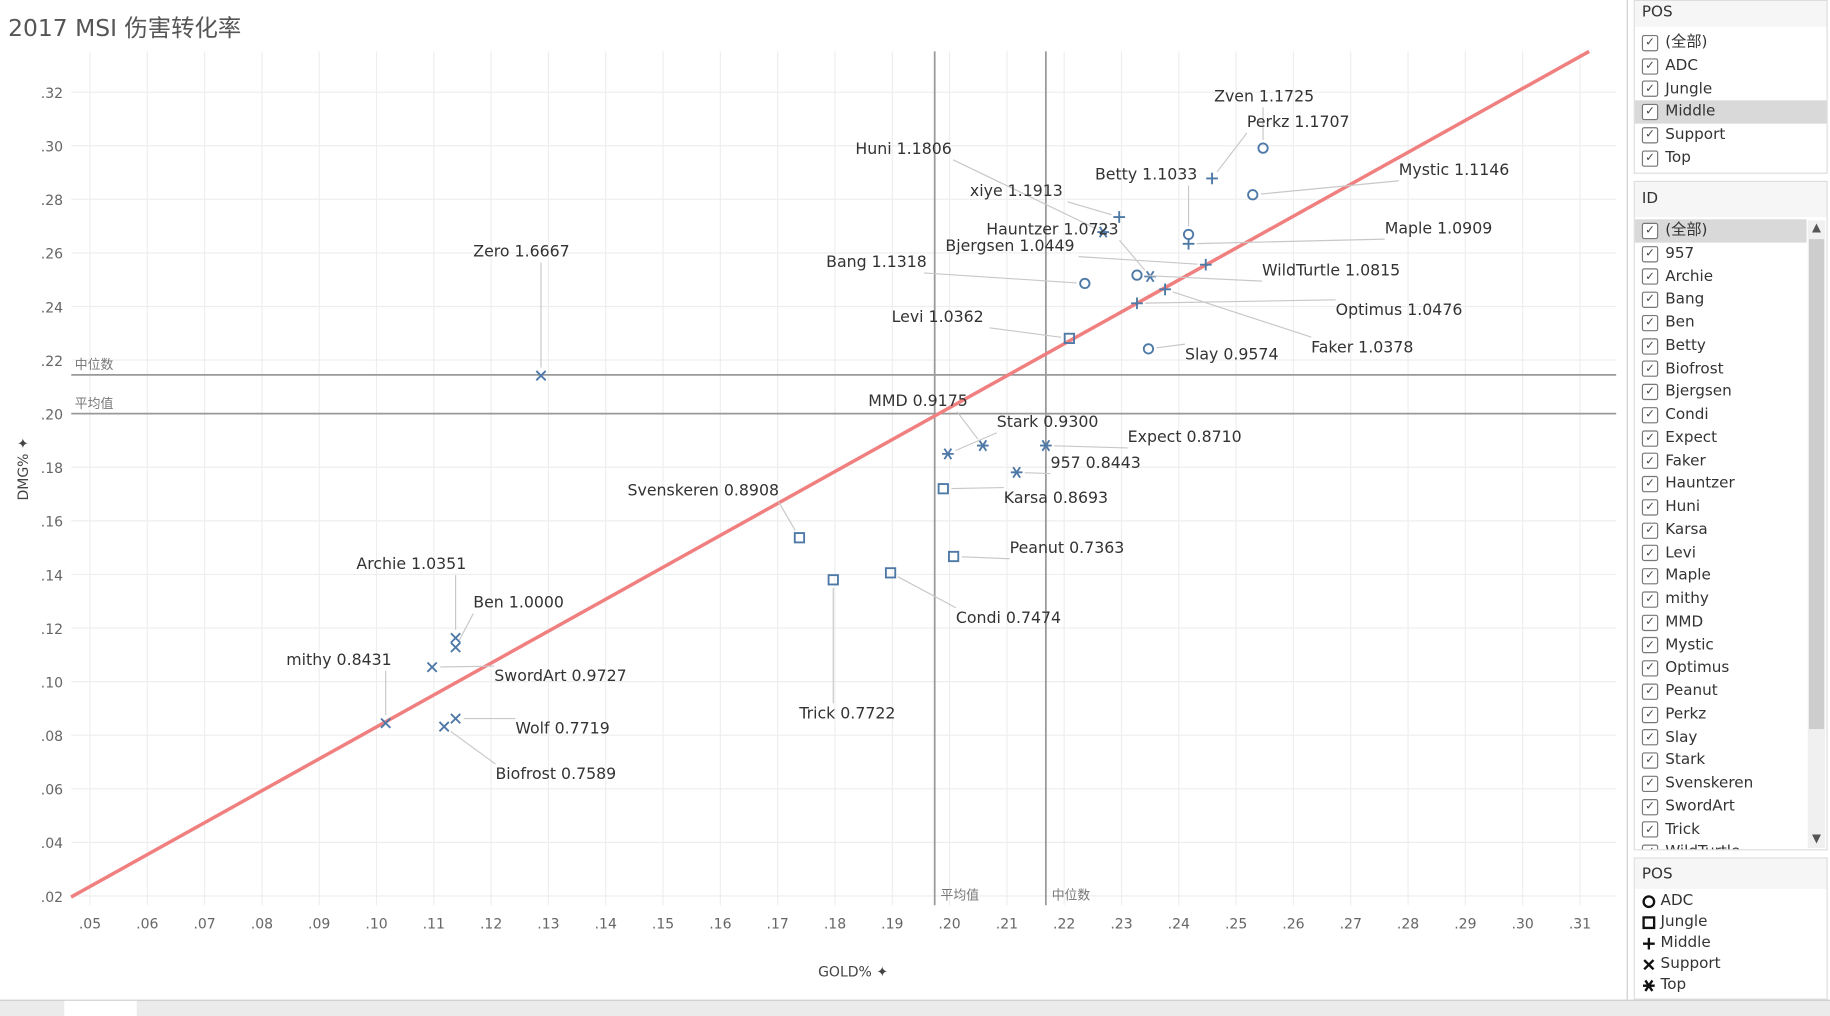 This screenshot has width=1830, height=1016. I want to click on id-filter-item: ✓ Optimus, so click(1721, 668).